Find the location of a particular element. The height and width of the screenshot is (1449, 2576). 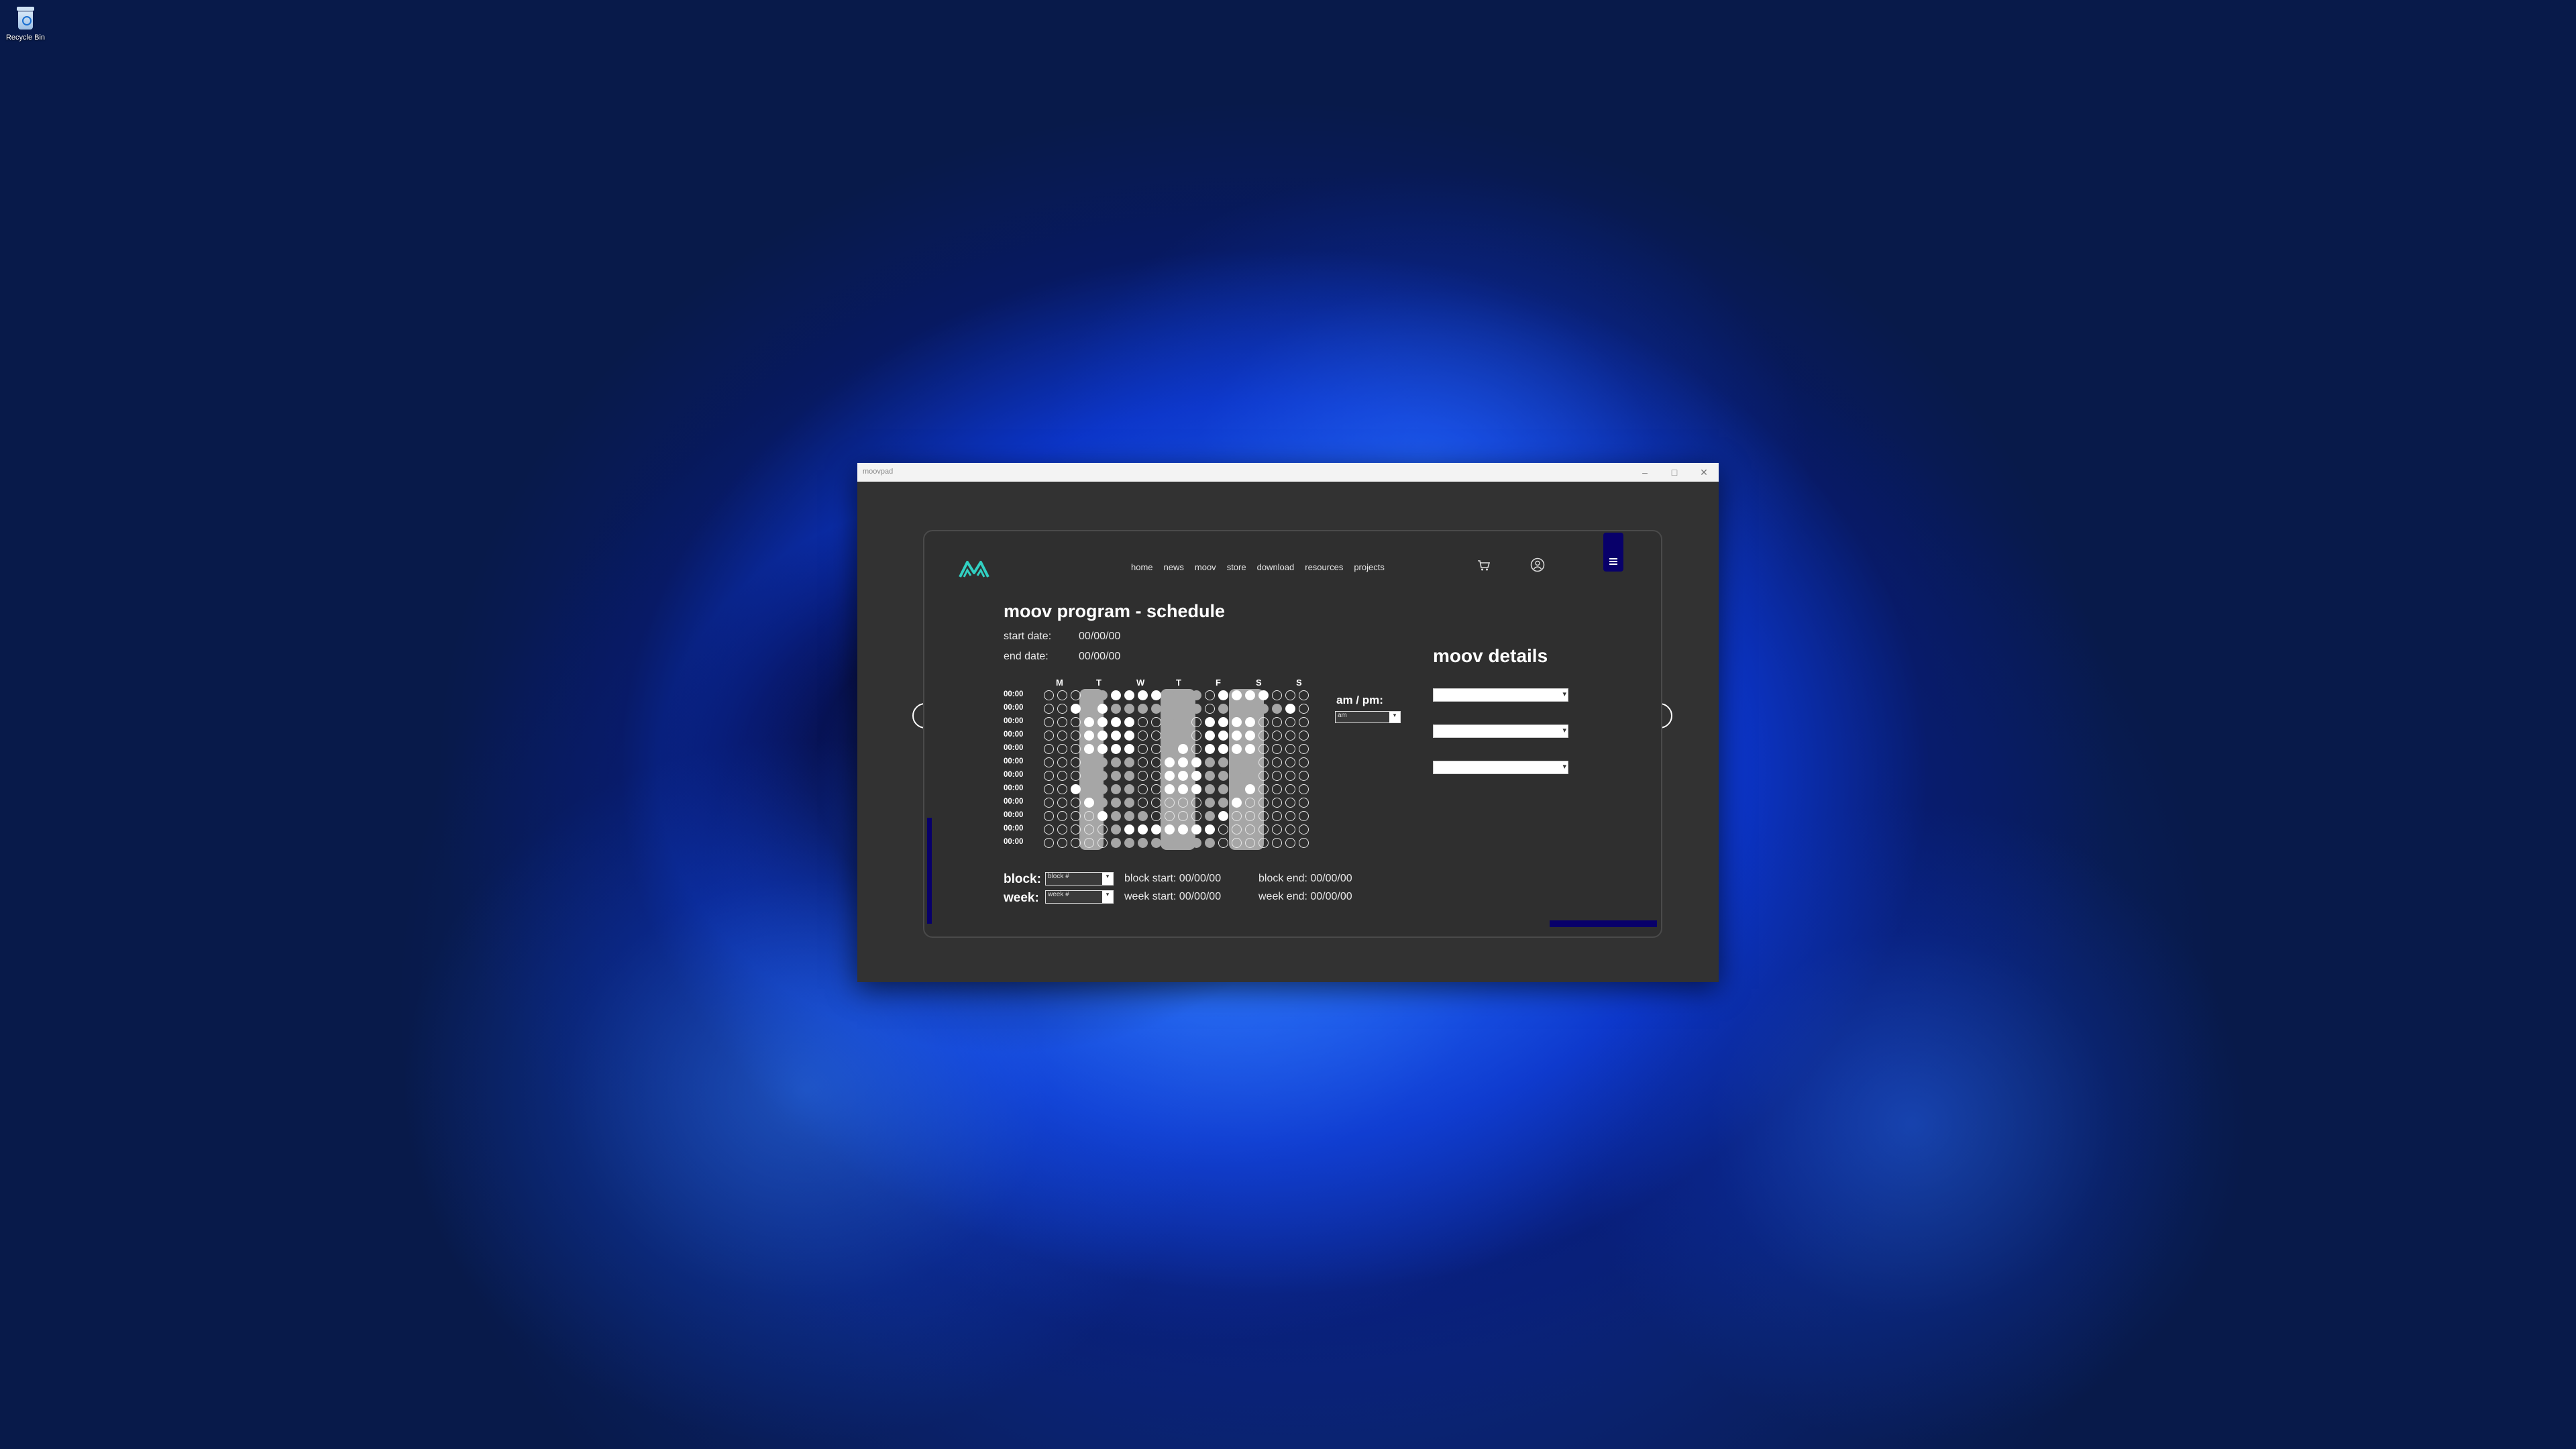

block-select: block # ▾ is located at coordinates (1079, 878).